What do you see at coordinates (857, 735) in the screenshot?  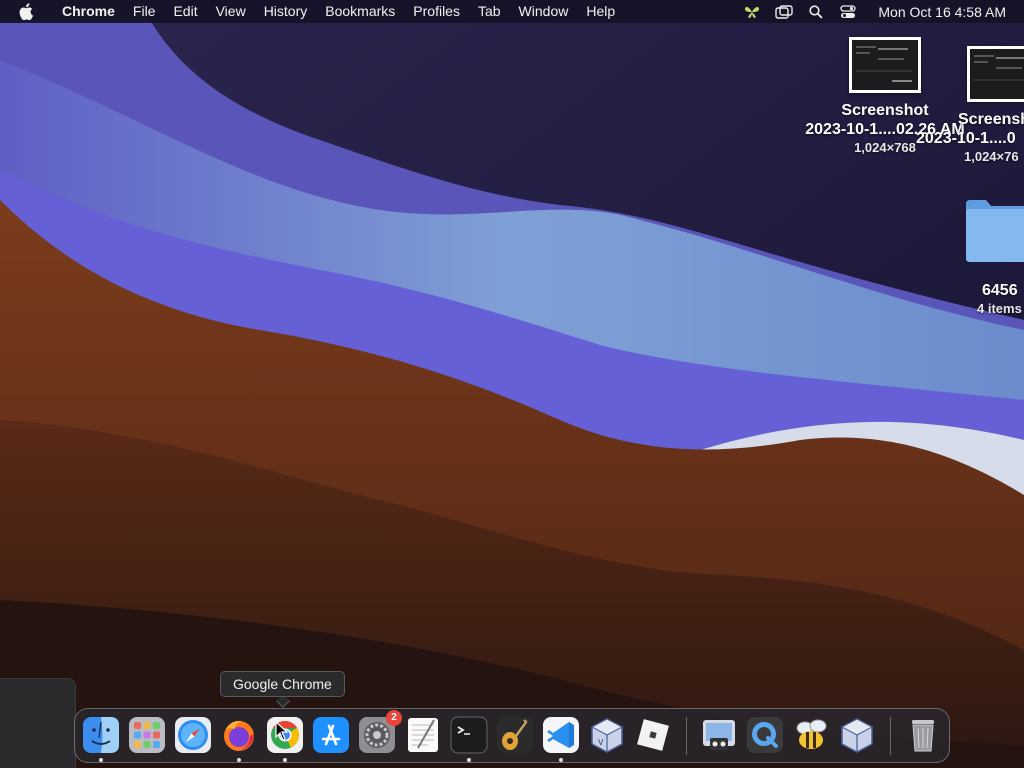 I see `virtualbox-vm-icon` at bounding box center [857, 735].